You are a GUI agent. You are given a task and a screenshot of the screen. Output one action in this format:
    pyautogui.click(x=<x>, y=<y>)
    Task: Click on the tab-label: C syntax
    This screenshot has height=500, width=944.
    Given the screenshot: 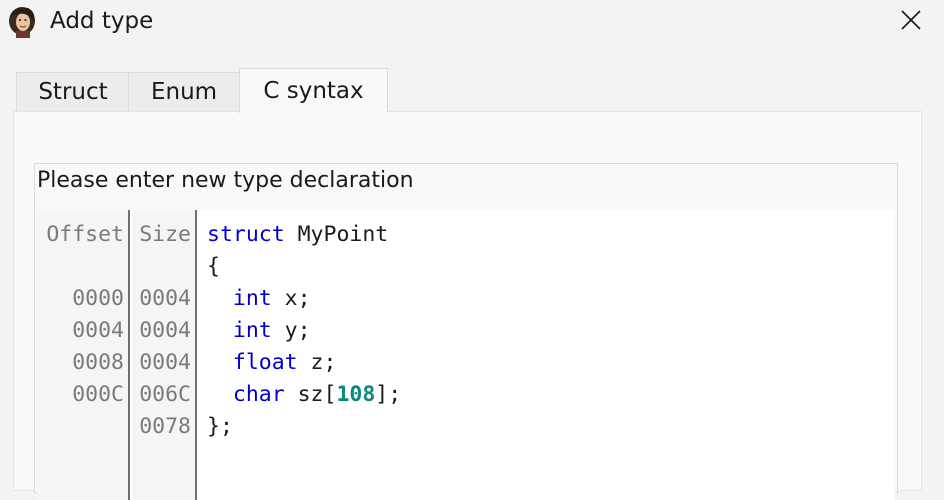 What is the action you would take?
    pyautogui.click(x=313, y=91)
    